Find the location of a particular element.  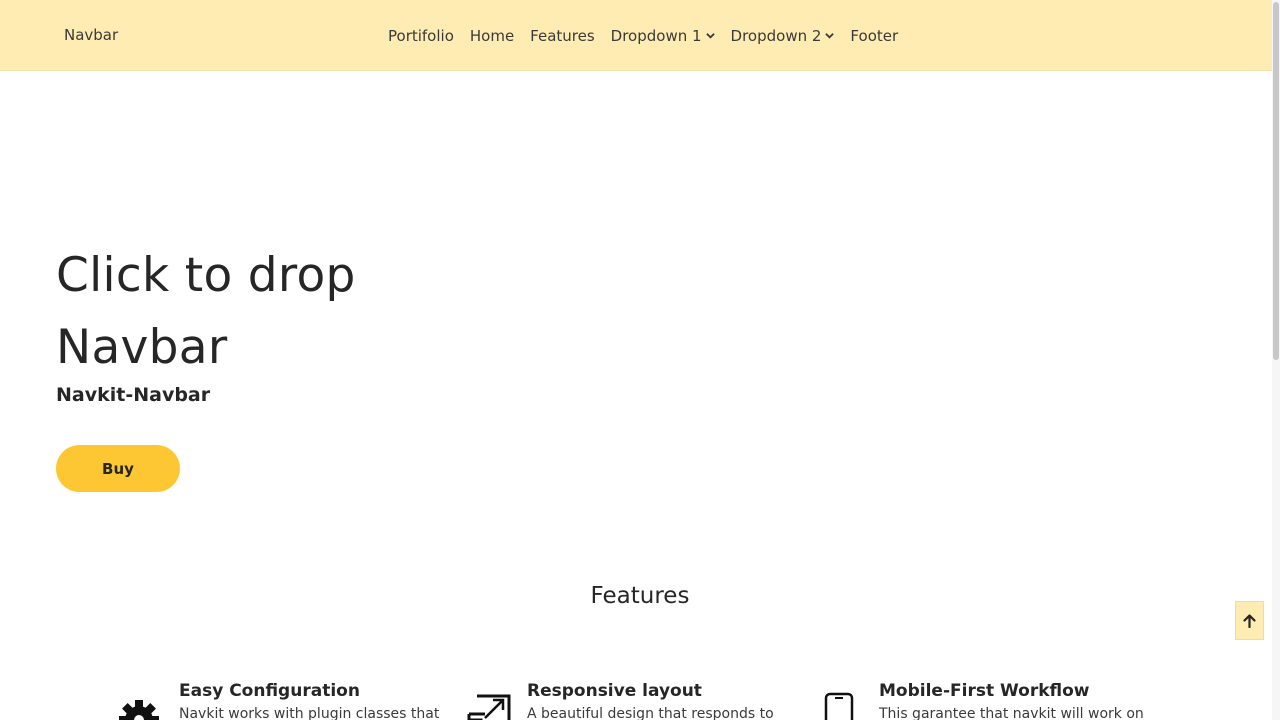

nav-item-label: Features is located at coordinates (562, 35).